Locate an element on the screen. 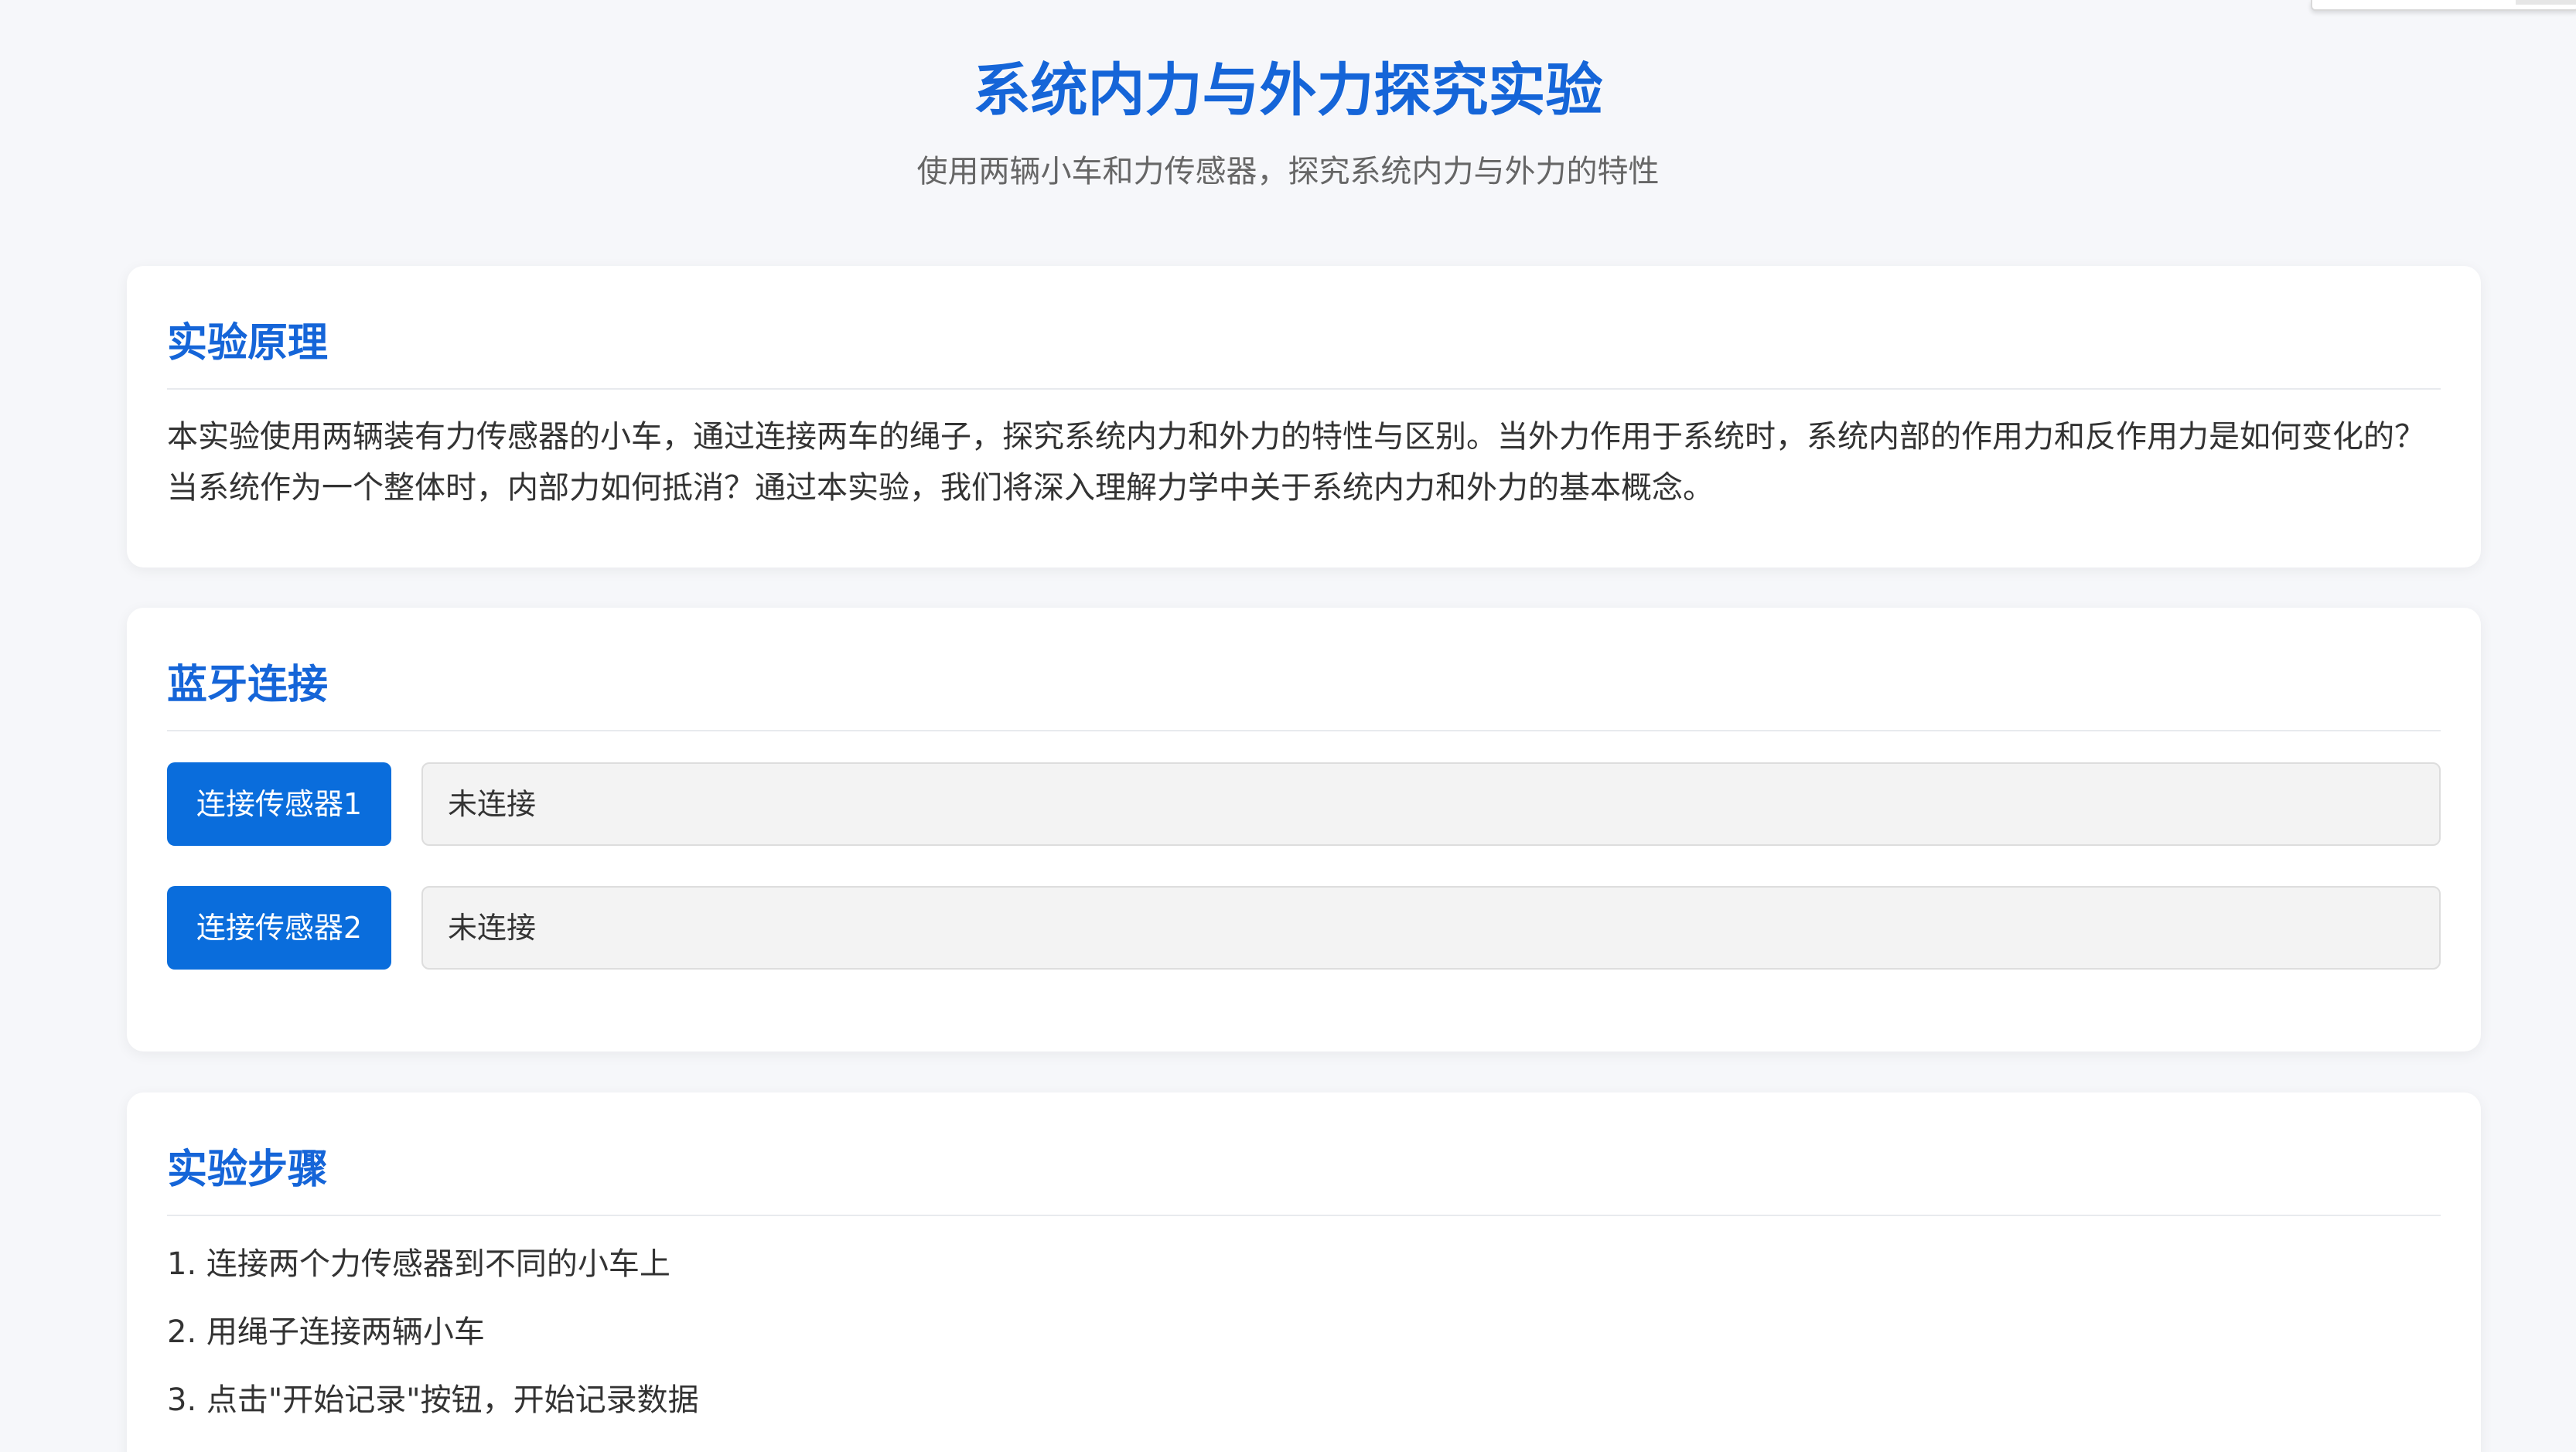 The height and width of the screenshot is (1452, 2576). browser-popup-edge is located at coordinates (2444, 5).